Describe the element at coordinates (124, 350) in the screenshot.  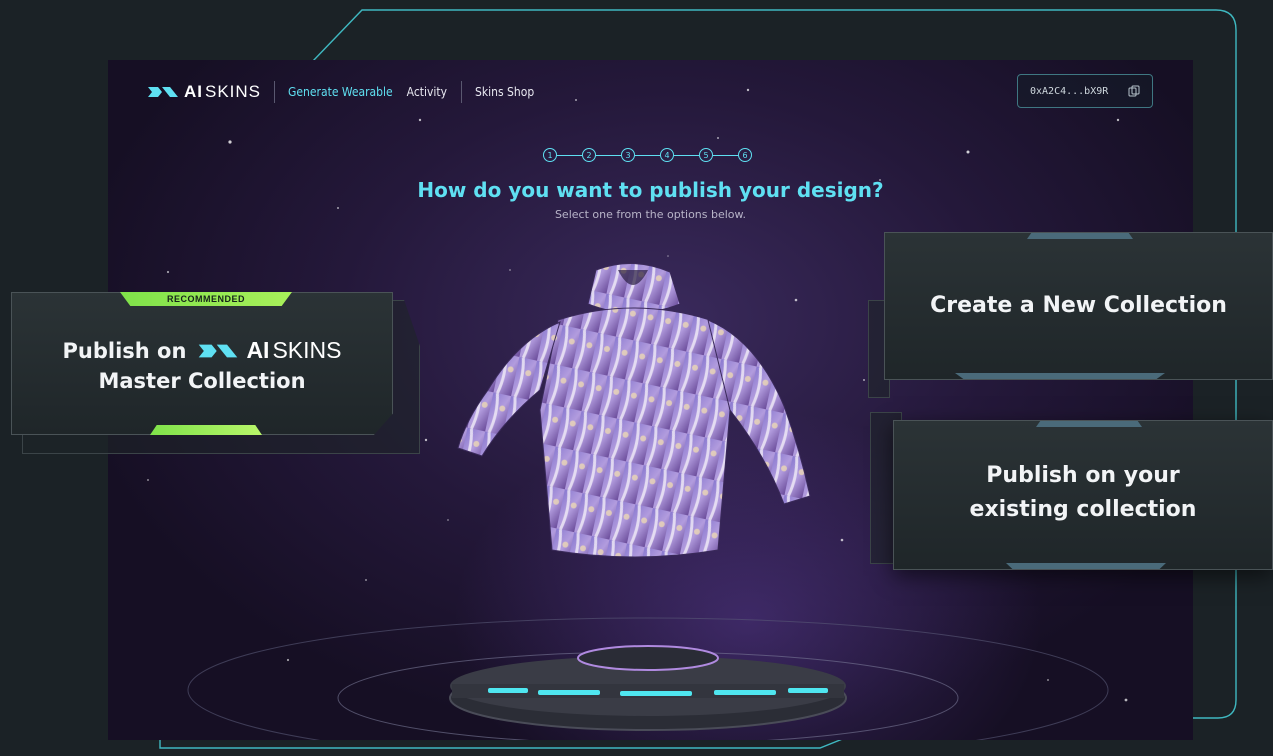
I see `master-prefix: Publish on` at that location.